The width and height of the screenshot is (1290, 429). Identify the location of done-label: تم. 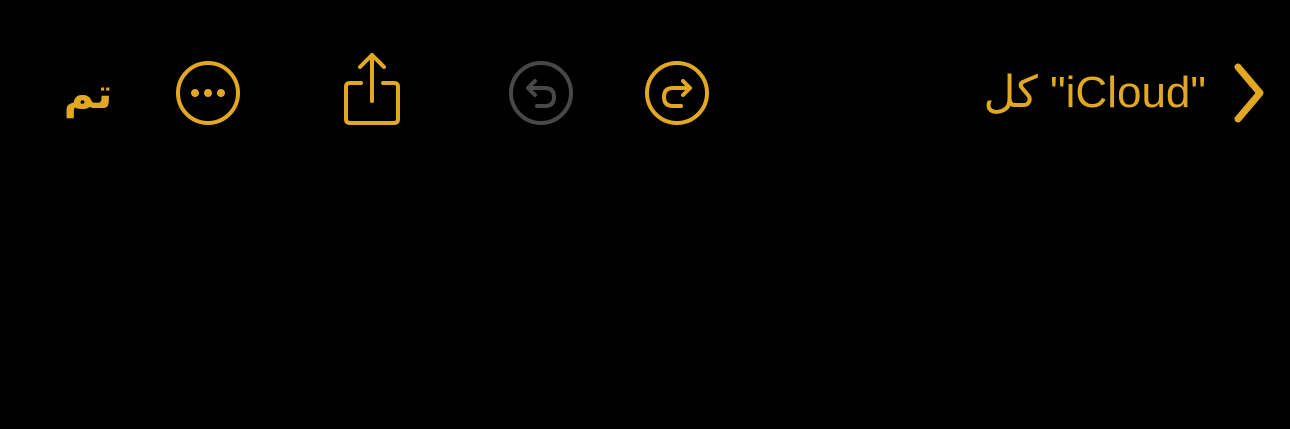
(88, 93).